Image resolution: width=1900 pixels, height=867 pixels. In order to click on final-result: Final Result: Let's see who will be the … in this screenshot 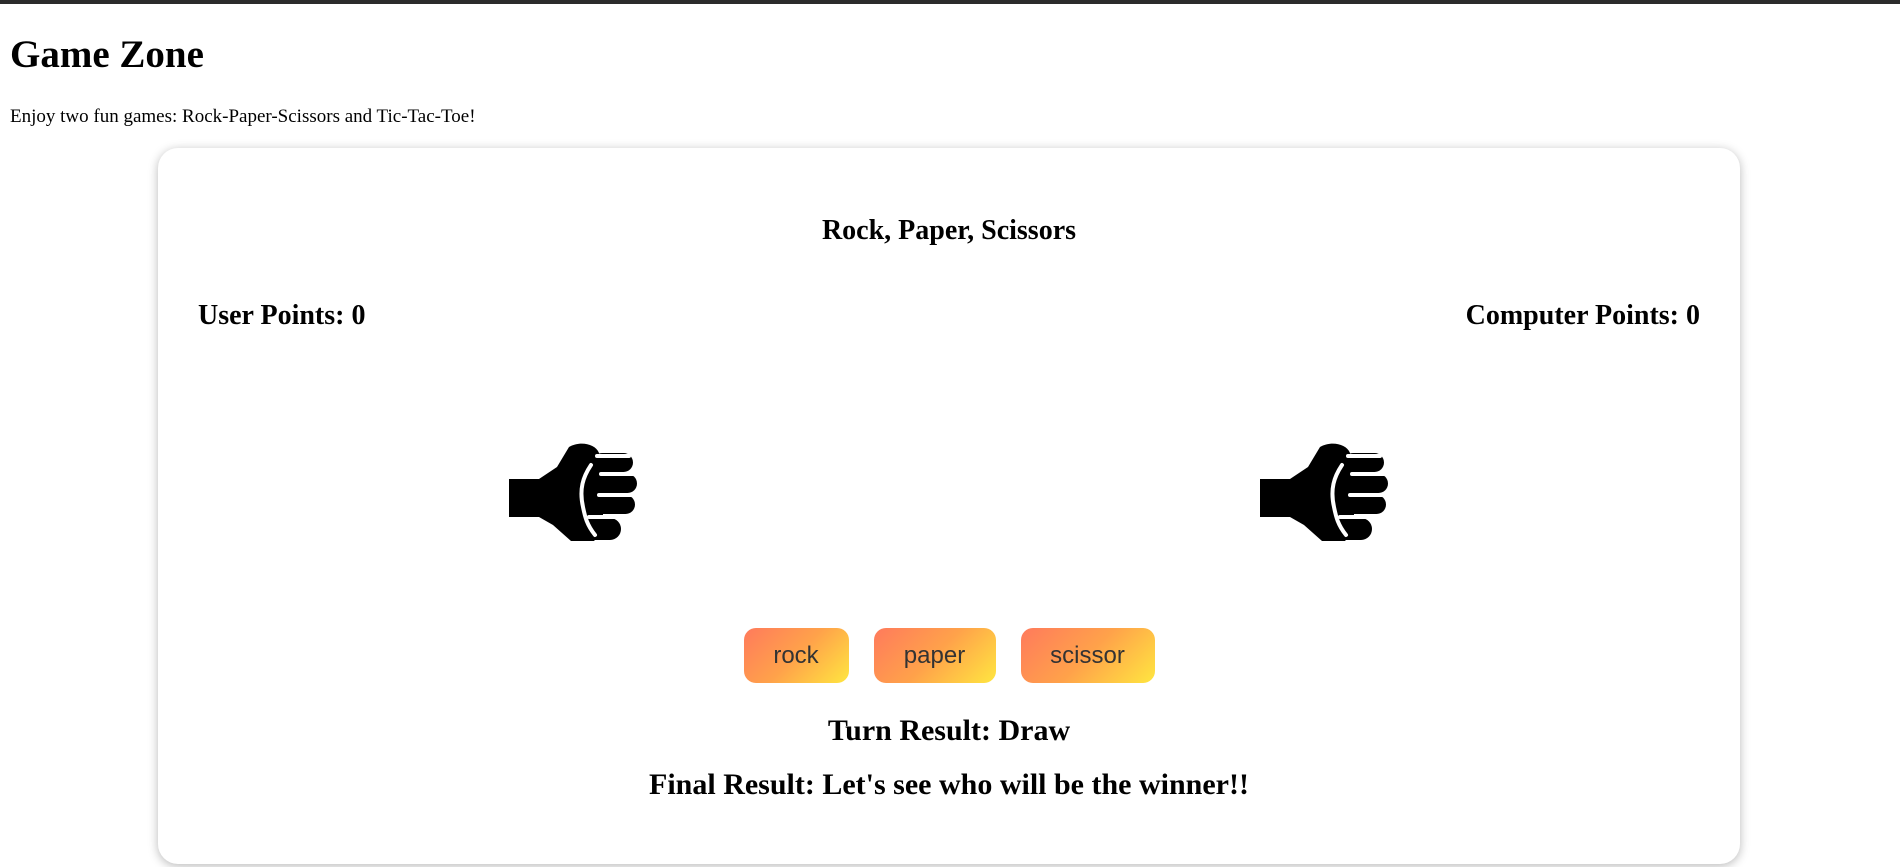, I will do `click(949, 784)`.